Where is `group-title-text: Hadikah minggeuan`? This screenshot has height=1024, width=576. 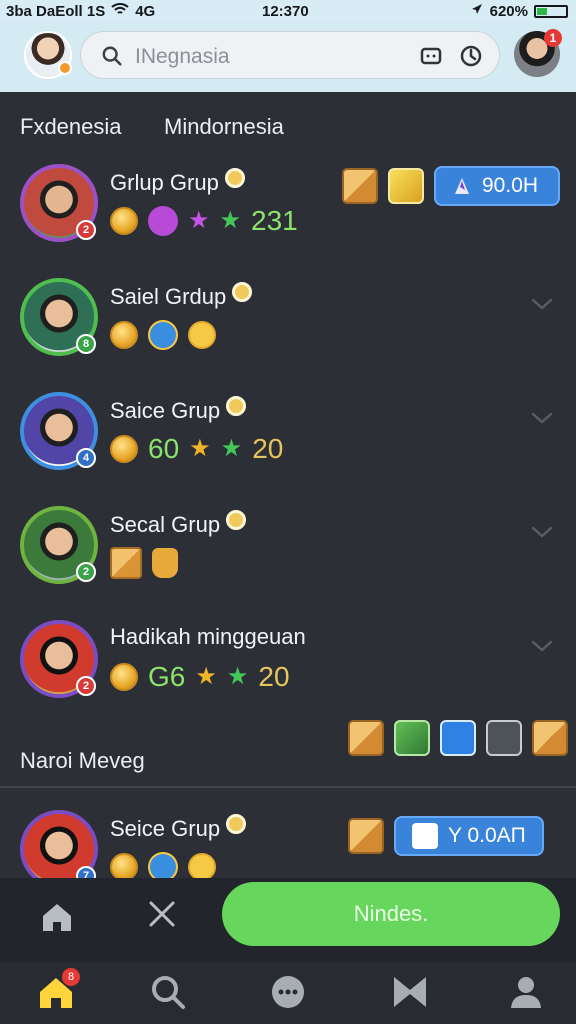 group-title-text: Hadikah minggeuan is located at coordinates (208, 636).